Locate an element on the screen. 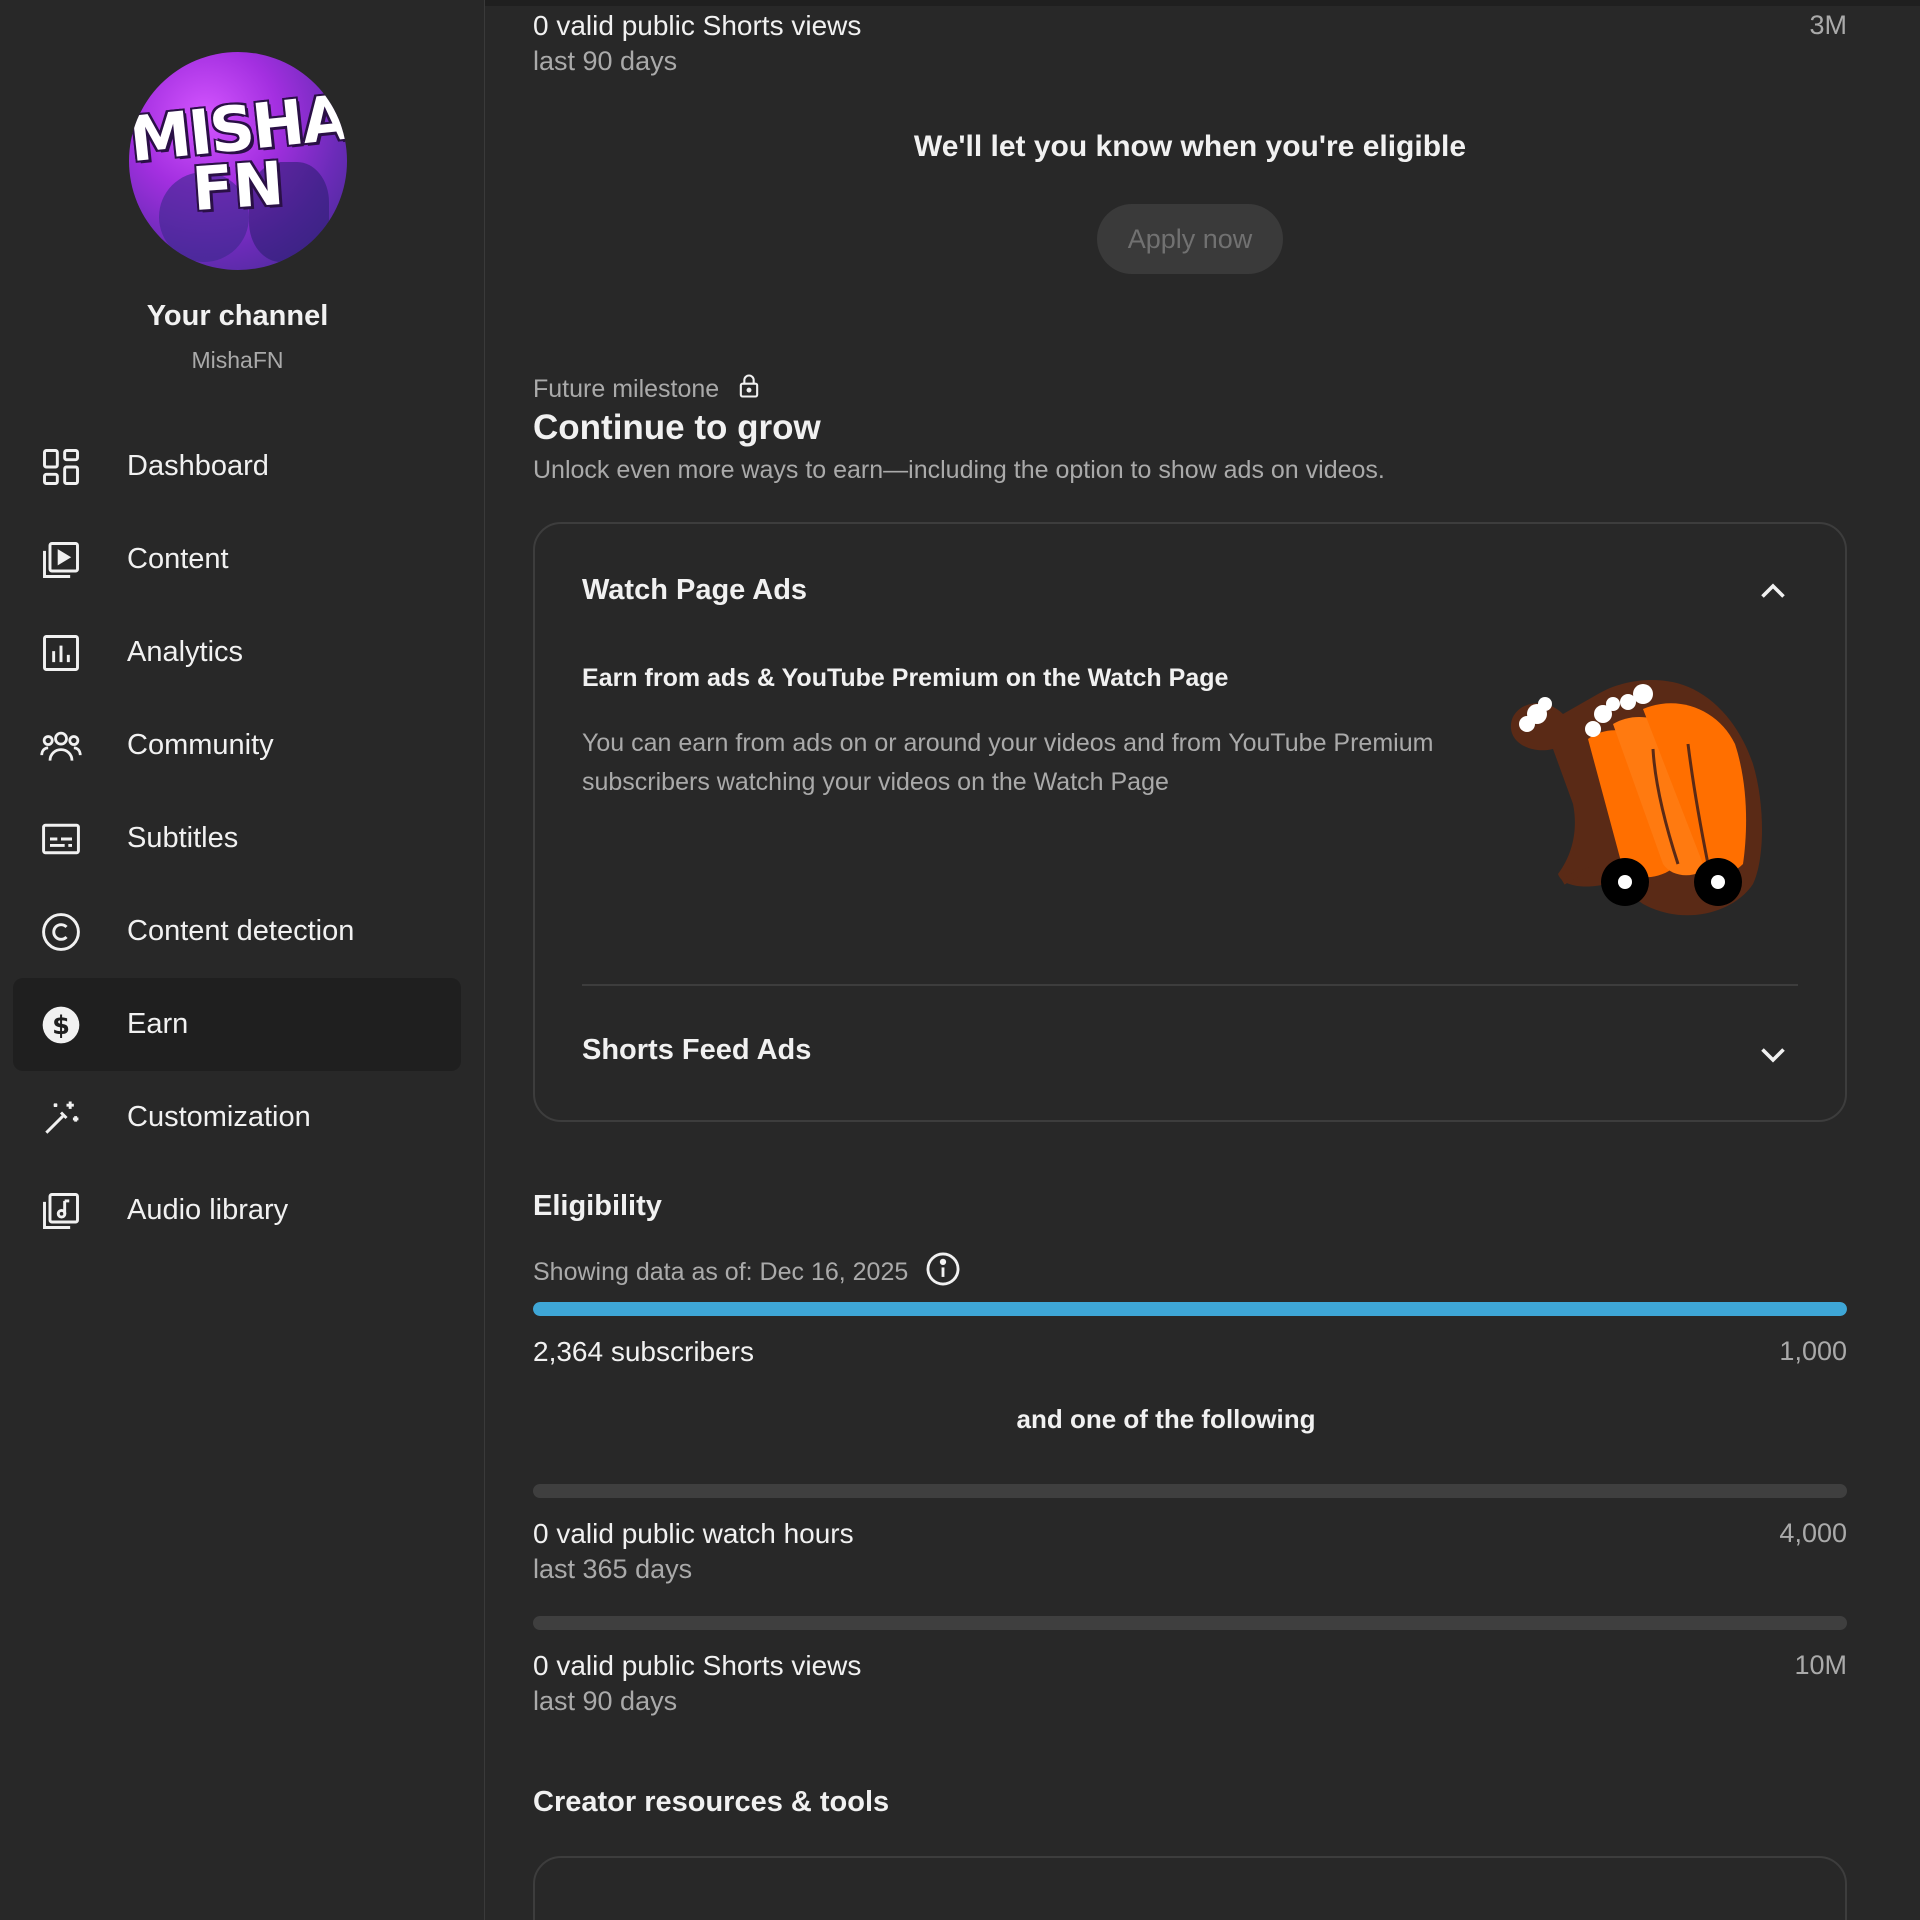 Image resolution: width=1920 pixels, height=1920 pixels. shorts-views-target: 10M is located at coordinates (1820, 1665).